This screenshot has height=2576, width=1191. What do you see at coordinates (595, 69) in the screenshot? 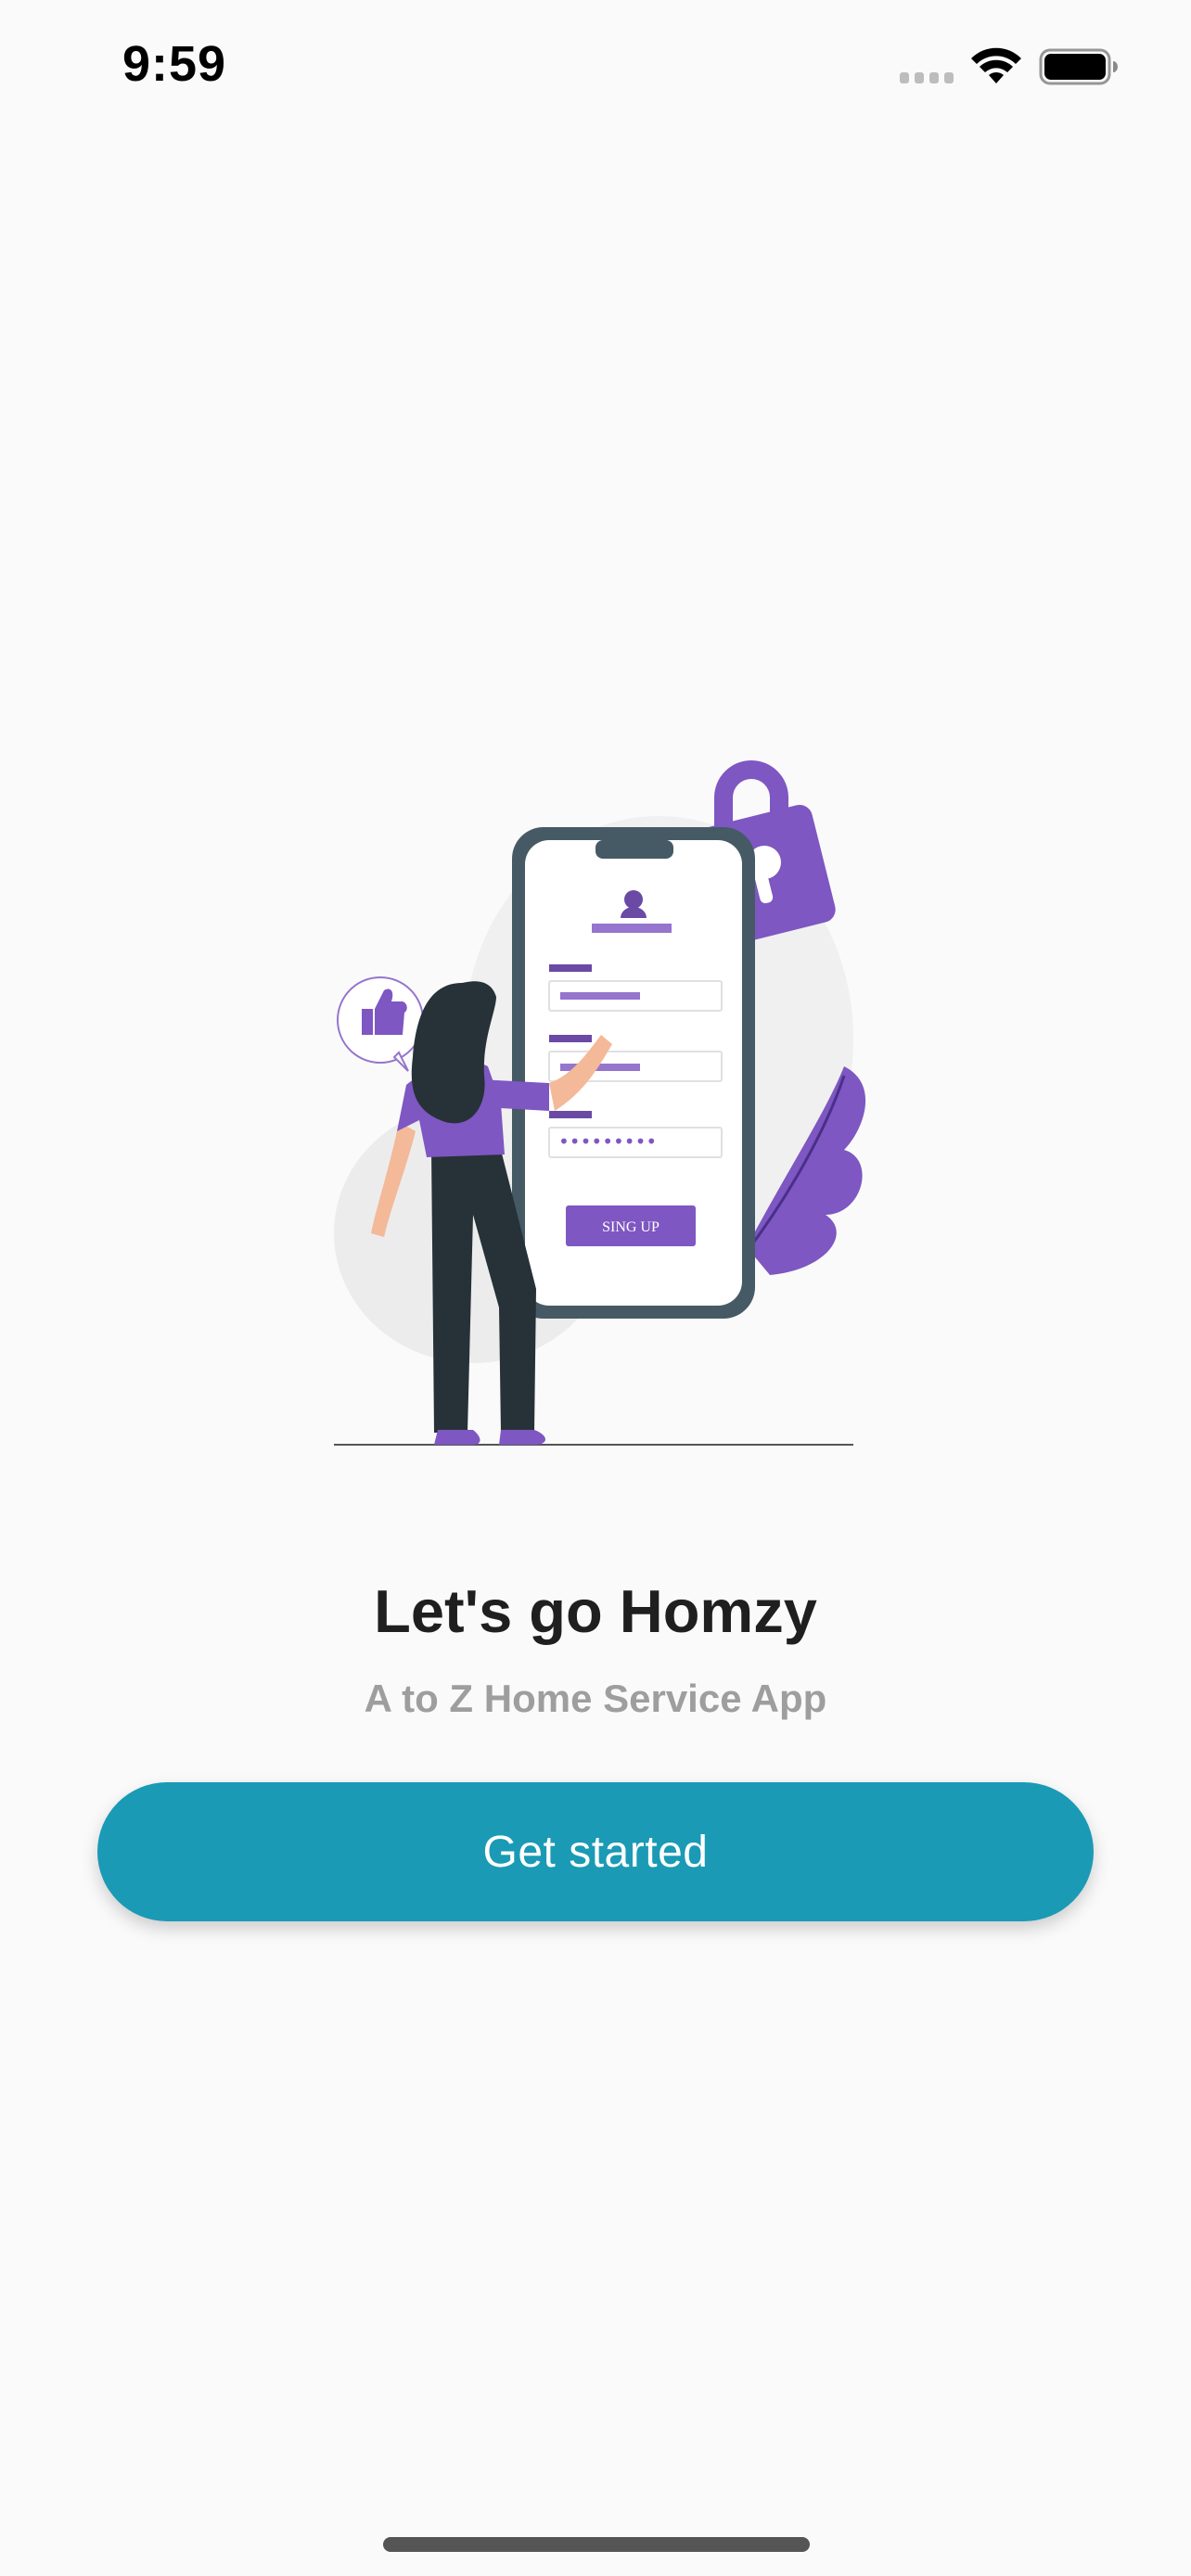
I see `status-bar: 9:59` at bounding box center [595, 69].